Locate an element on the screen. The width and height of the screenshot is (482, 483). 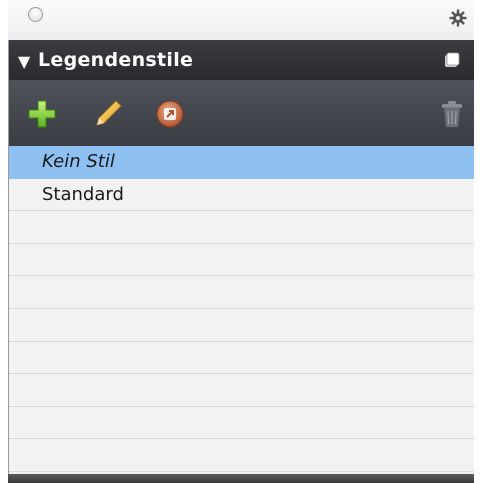
list-item-label: Standard is located at coordinates (83, 194).